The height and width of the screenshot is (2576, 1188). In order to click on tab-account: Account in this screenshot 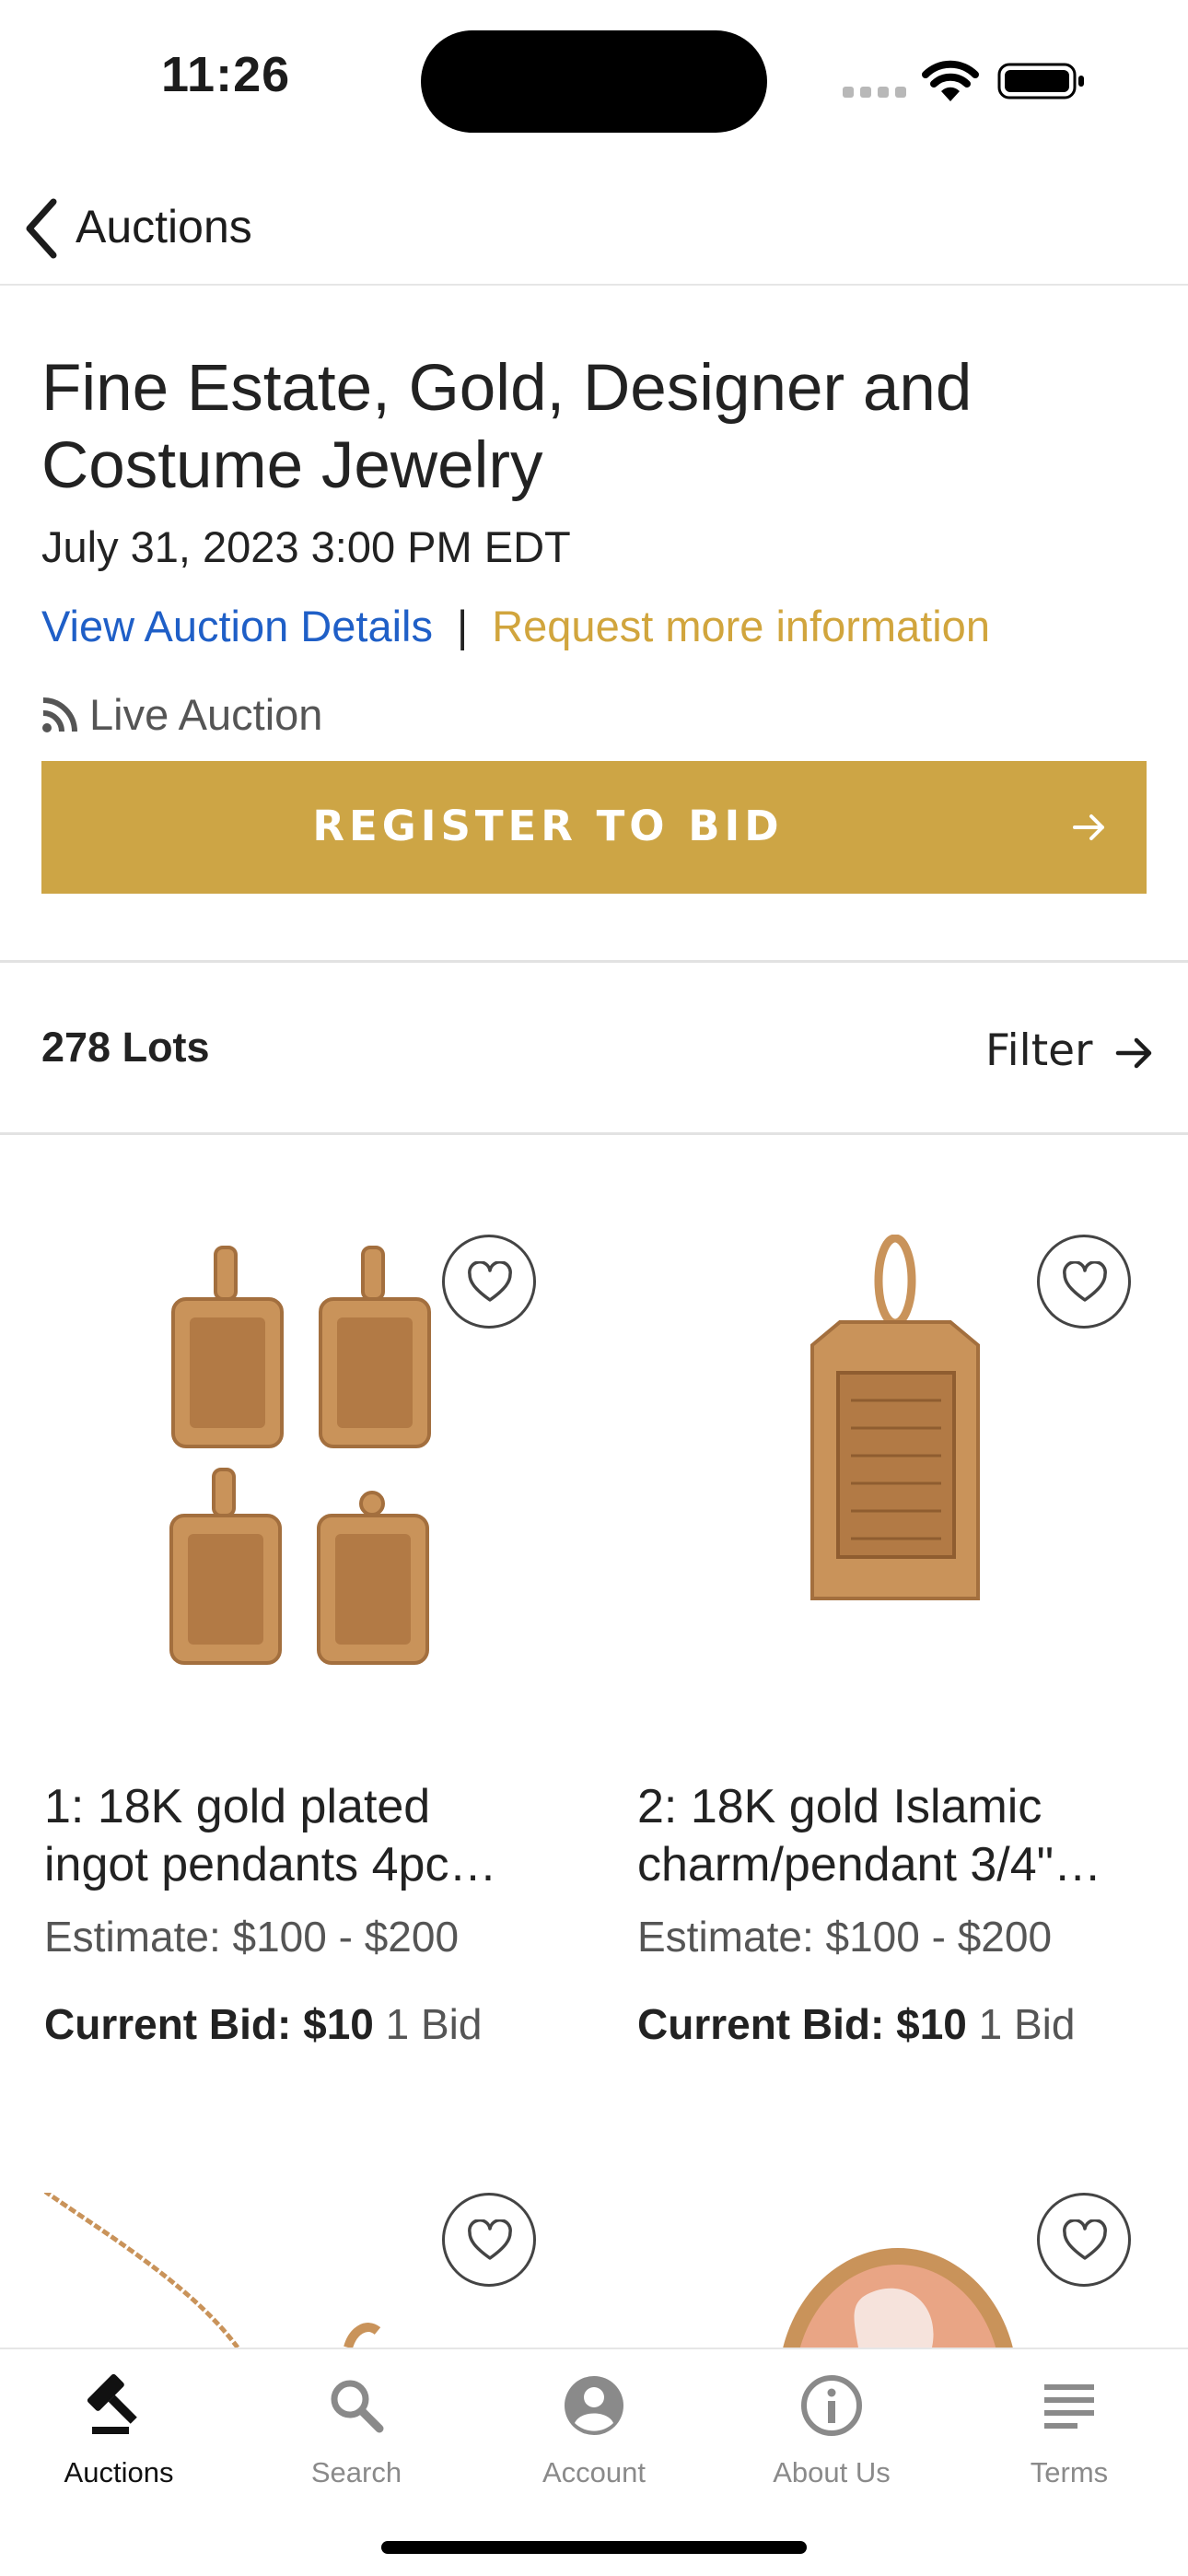, I will do `click(594, 2432)`.